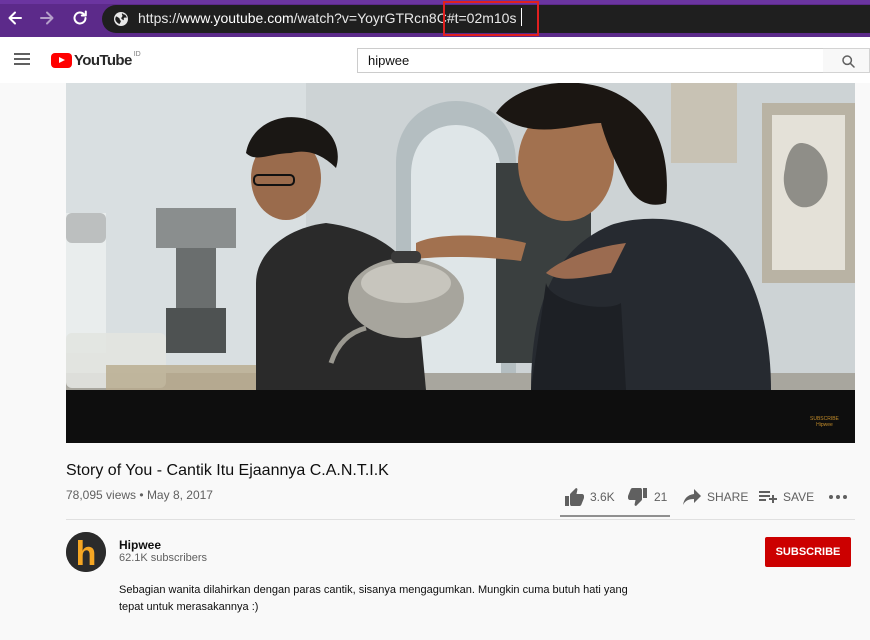  I want to click on save-button: SAVE, so click(786, 497).